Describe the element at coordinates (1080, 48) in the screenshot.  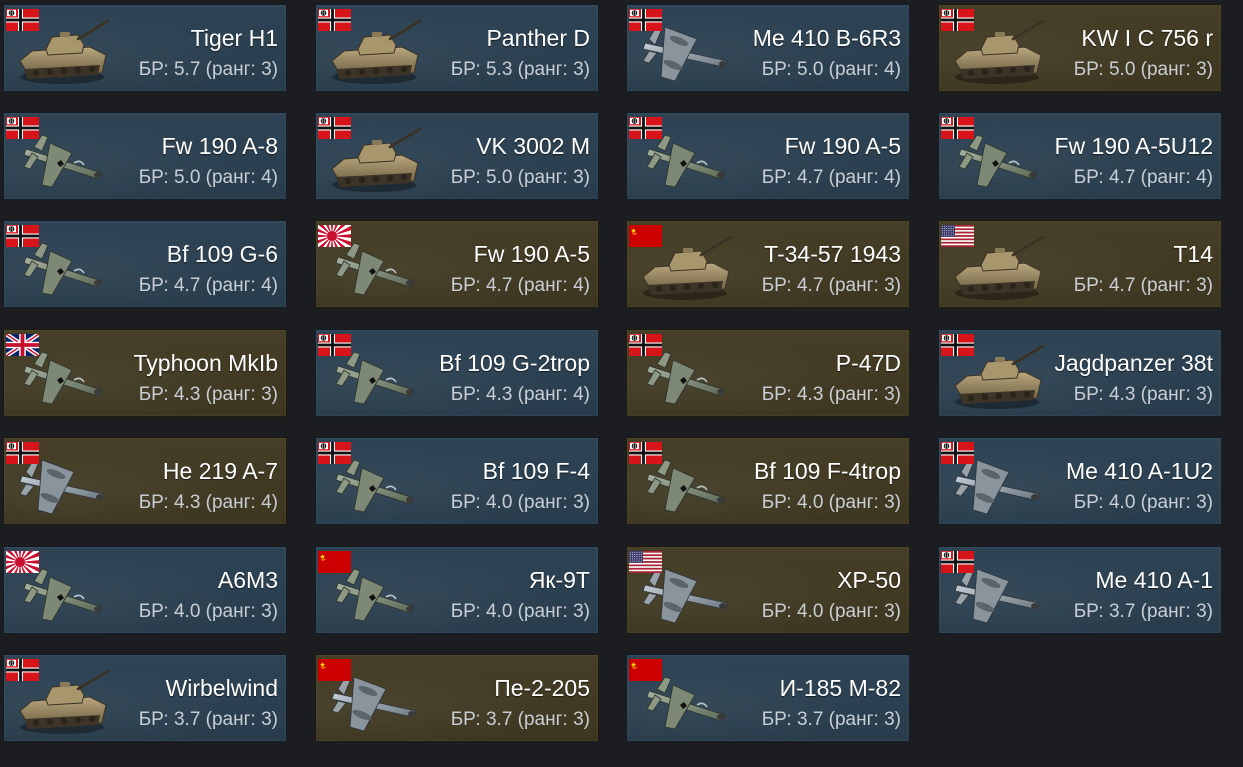
I see `vehicle-card: KW I C 756 r БР: 5.0 (ранг: 3)` at that location.